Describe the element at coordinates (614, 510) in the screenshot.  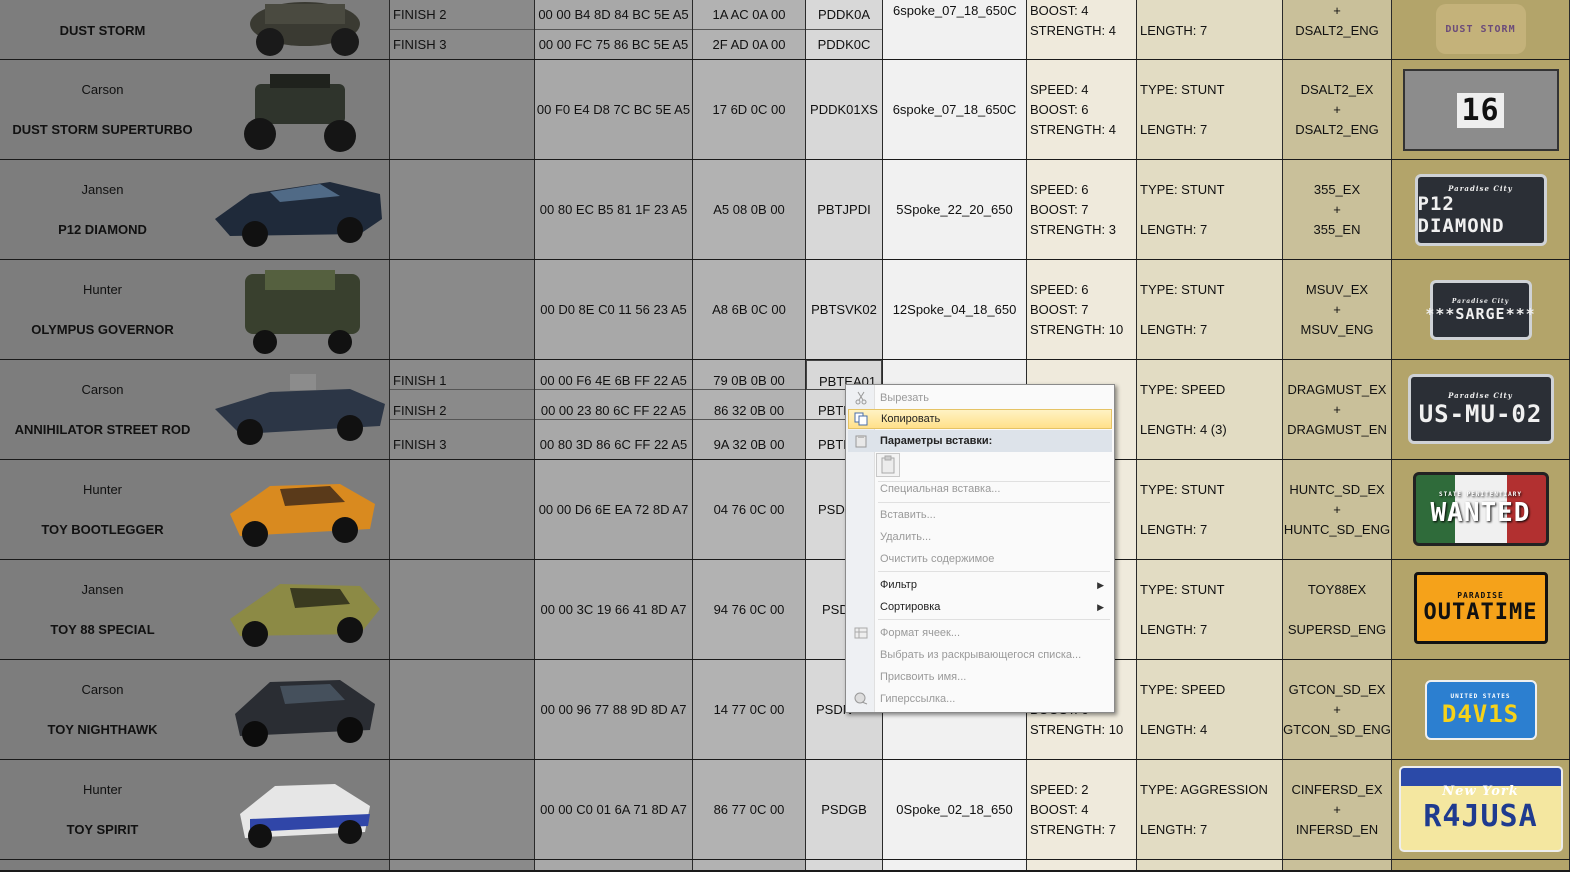
I see `hex-cell: 00 00 D6 6E EA 72 8D A7` at that location.